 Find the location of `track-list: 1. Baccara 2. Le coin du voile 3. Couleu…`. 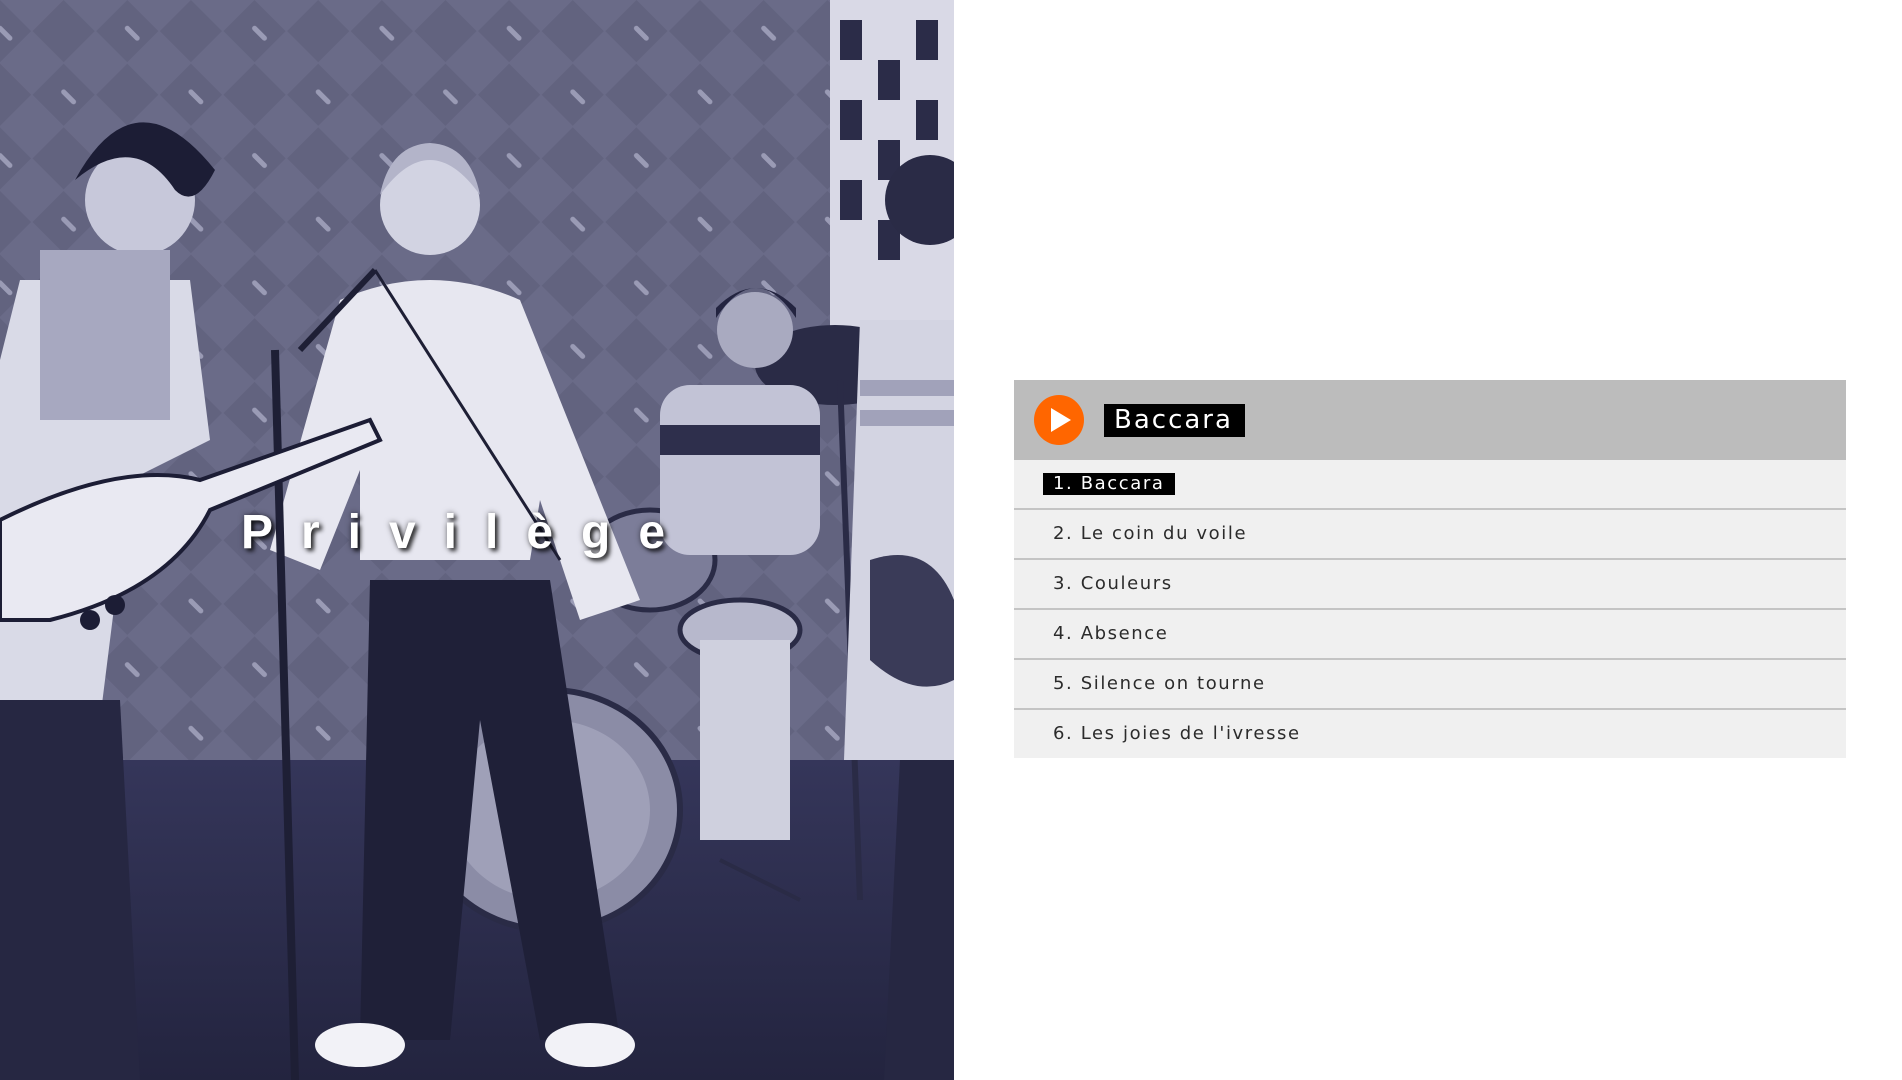

track-list: 1. Baccara 2. Le coin du voile 3. Couleu… is located at coordinates (1430, 609).